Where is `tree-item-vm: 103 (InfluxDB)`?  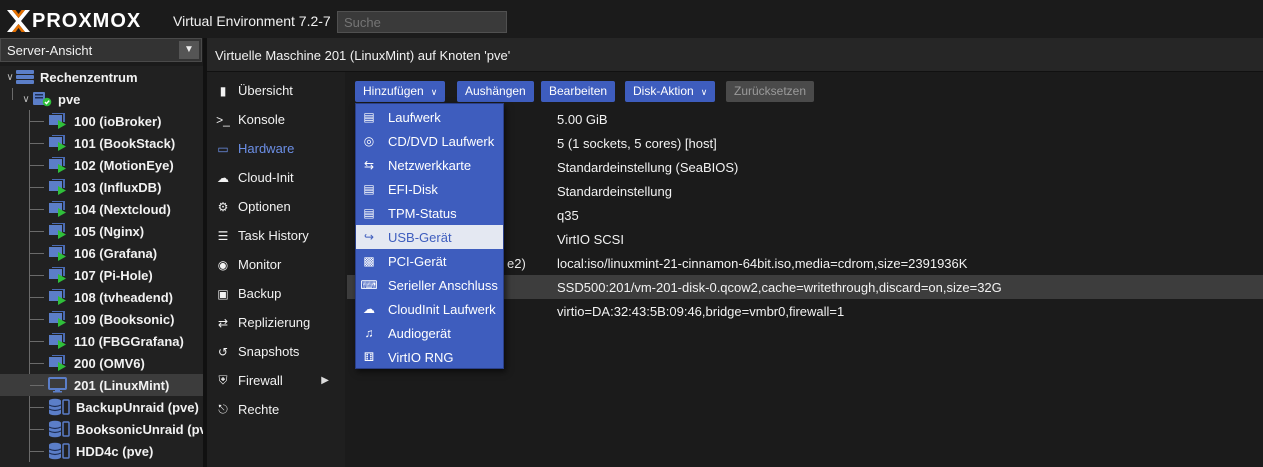 tree-item-vm: 103 (InfluxDB) is located at coordinates (103, 187).